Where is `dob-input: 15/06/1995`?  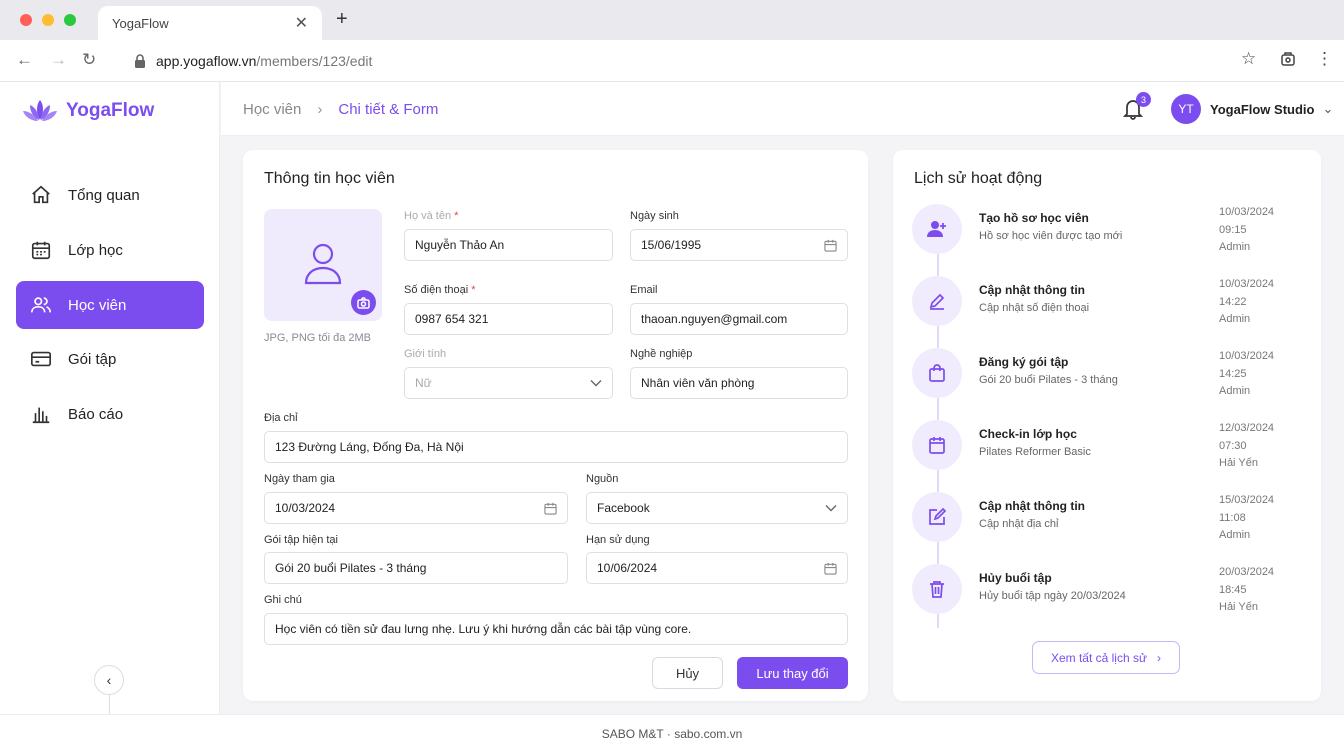 dob-input: 15/06/1995 is located at coordinates (739, 245).